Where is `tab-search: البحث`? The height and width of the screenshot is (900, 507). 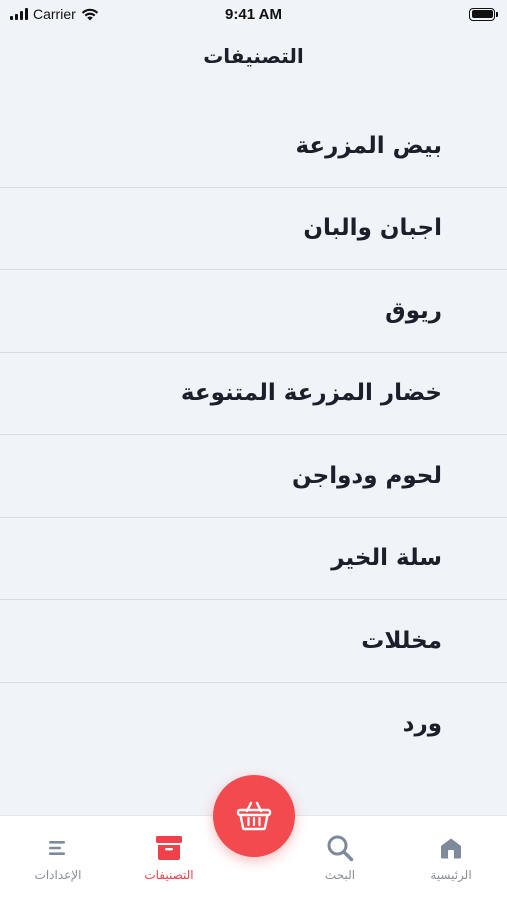
tab-search: البحث is located at coordinates (340, 858).